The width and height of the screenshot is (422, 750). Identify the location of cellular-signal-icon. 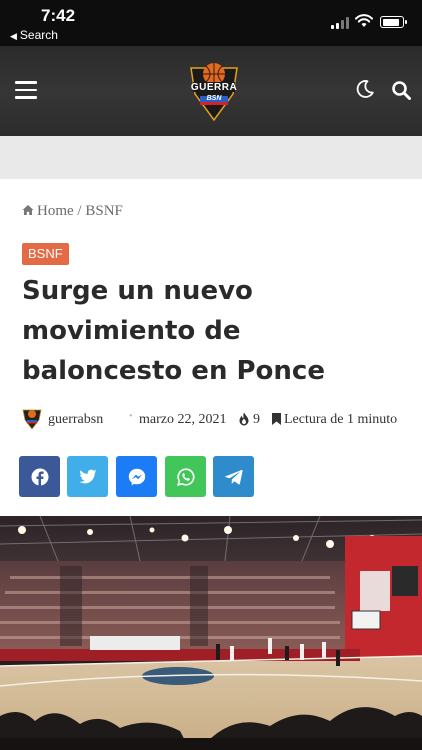
(340, 23).